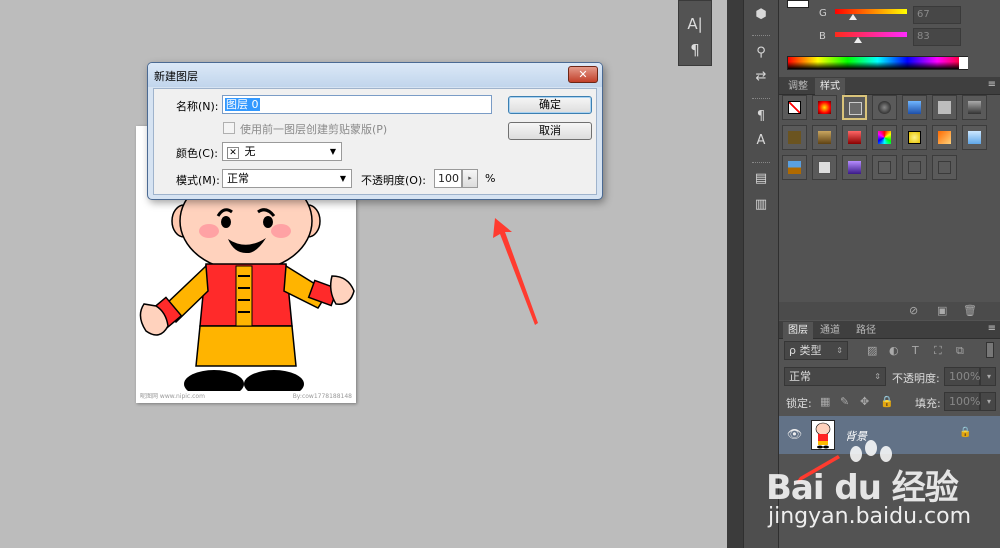  I want to click on blend-mode-value: 正常, so click(800, 376).